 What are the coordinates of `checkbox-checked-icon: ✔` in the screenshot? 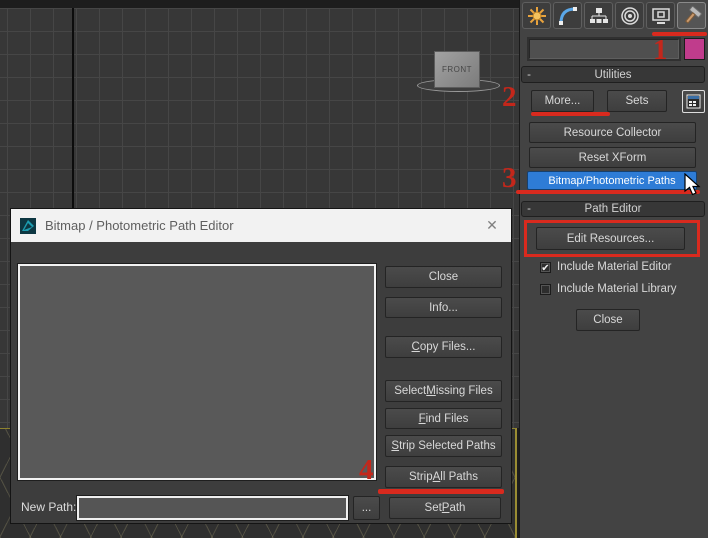 It's located at (545, 267).